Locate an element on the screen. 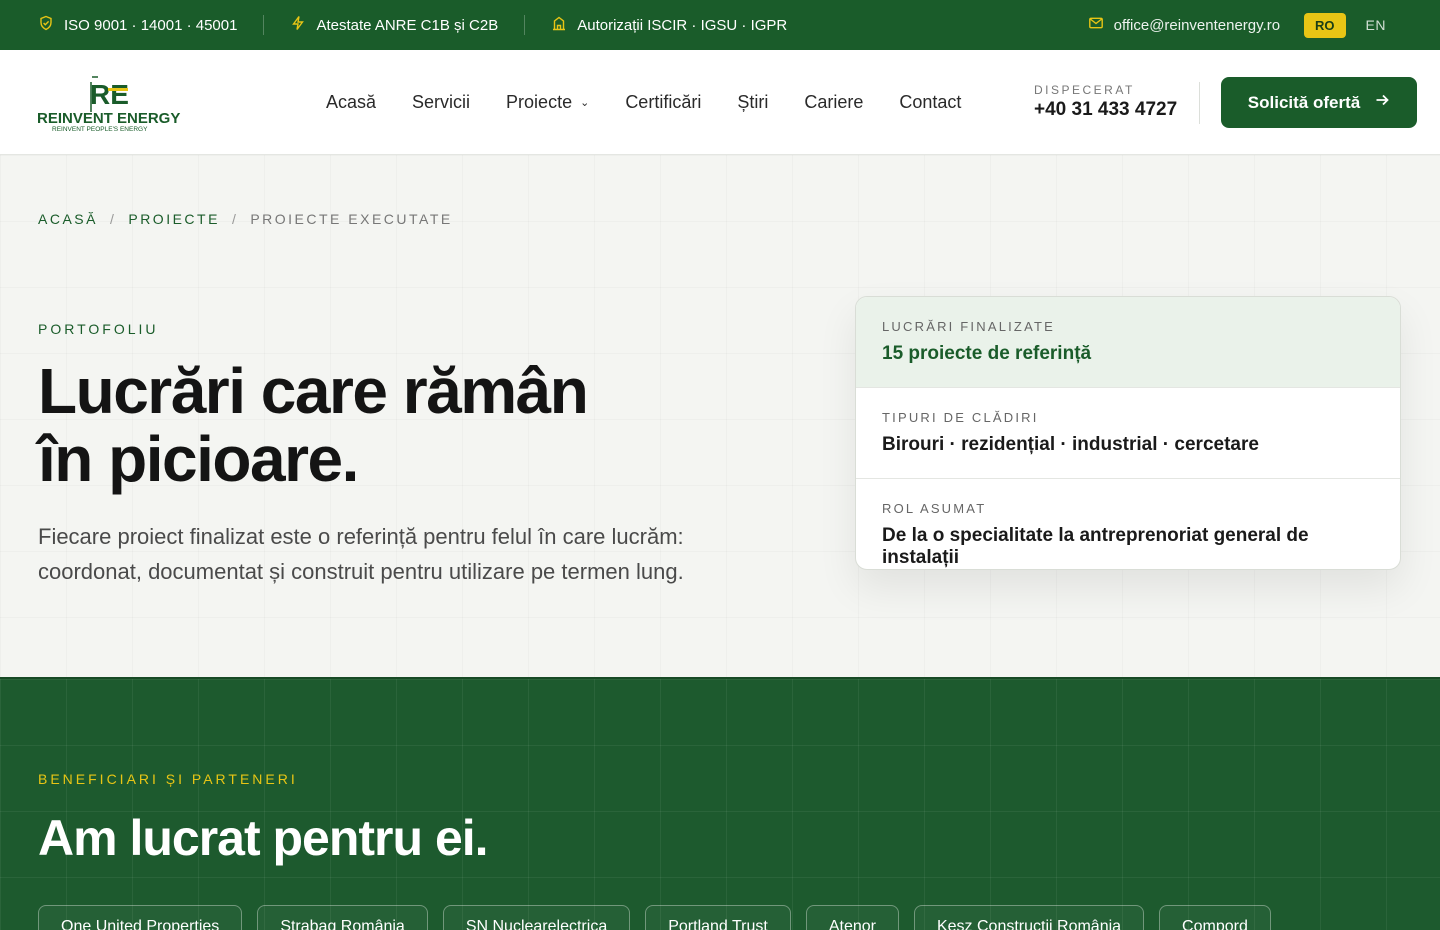 The width and height of the screenshot is (1440, 930). partners-title: Am lucrat pentru ei. is located at coordinates (263, 838).